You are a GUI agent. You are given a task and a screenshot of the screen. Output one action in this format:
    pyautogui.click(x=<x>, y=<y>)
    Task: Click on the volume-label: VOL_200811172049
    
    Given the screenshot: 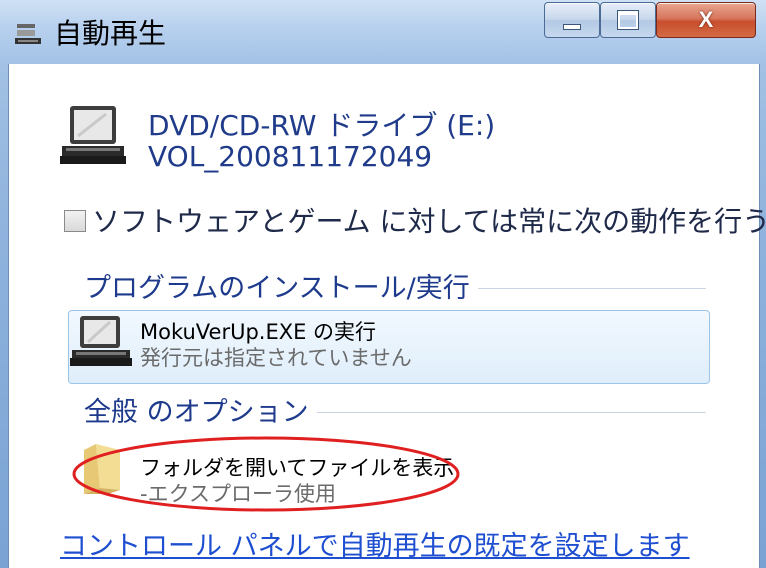 What is the action you would take?
    pyautogui.click(x=290, y=156)
    